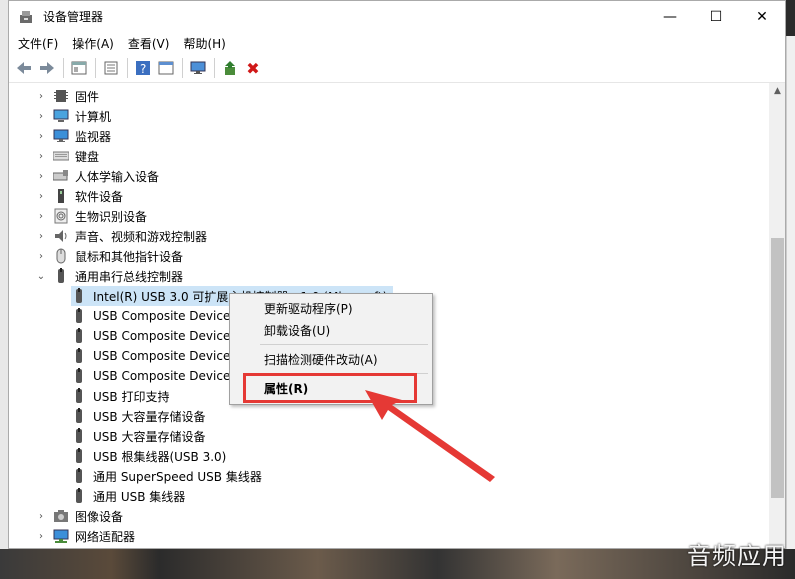  Describe the element at coordinates (61, 96) in the screenshot. I see `firmware-icon` at that location.